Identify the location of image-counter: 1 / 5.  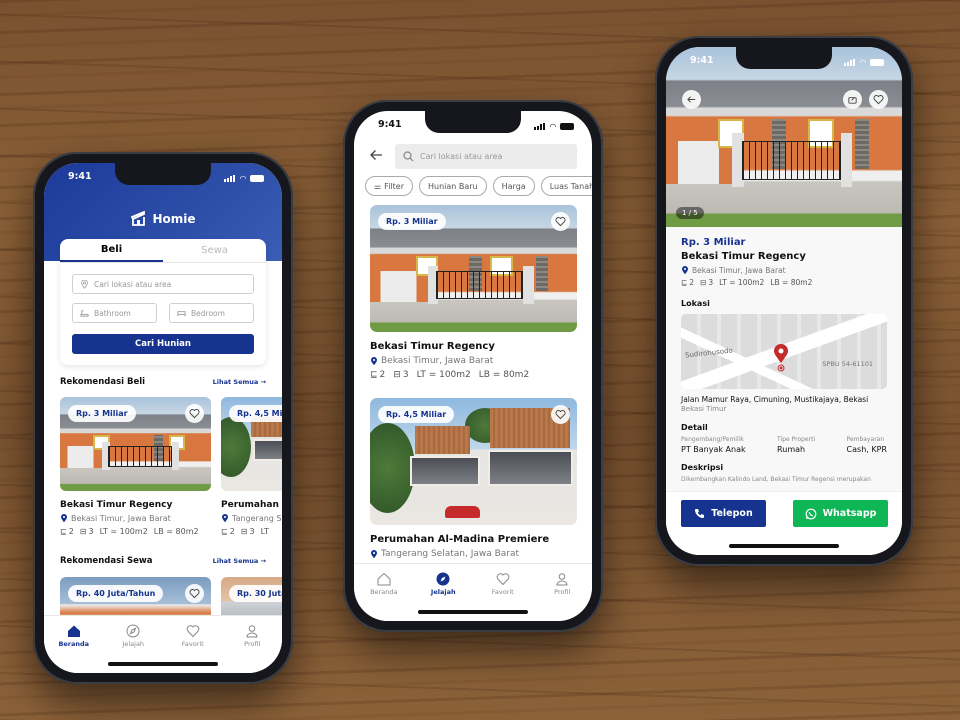
(690, 213).